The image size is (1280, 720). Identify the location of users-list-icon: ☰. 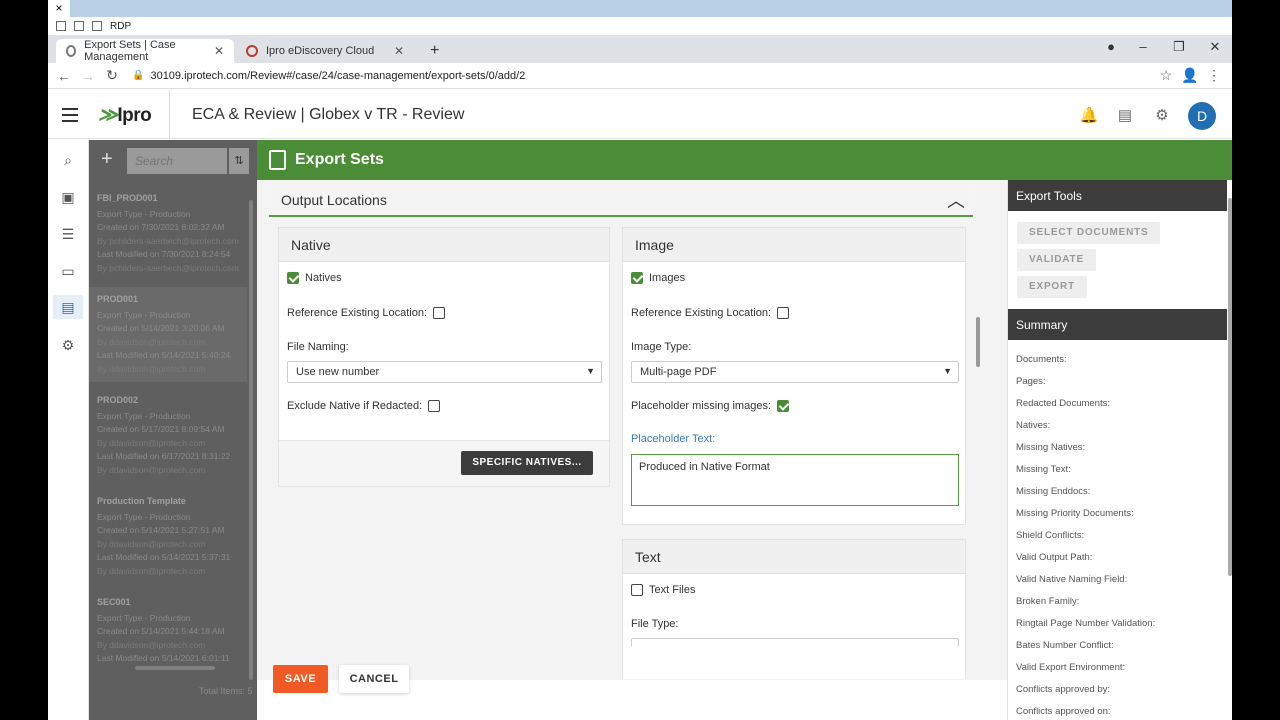
(68, 234).